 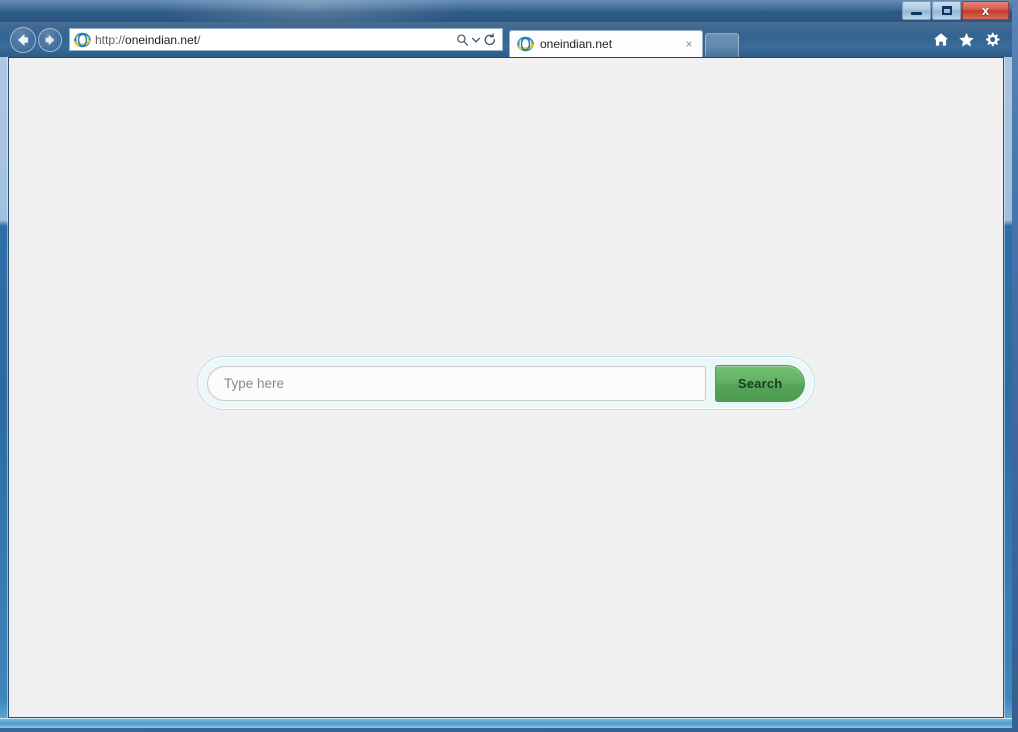 What do you see at coordinates (110, 39) in the screenshot?
I see `url-scheme: http://` at bounding box center [110, 39].